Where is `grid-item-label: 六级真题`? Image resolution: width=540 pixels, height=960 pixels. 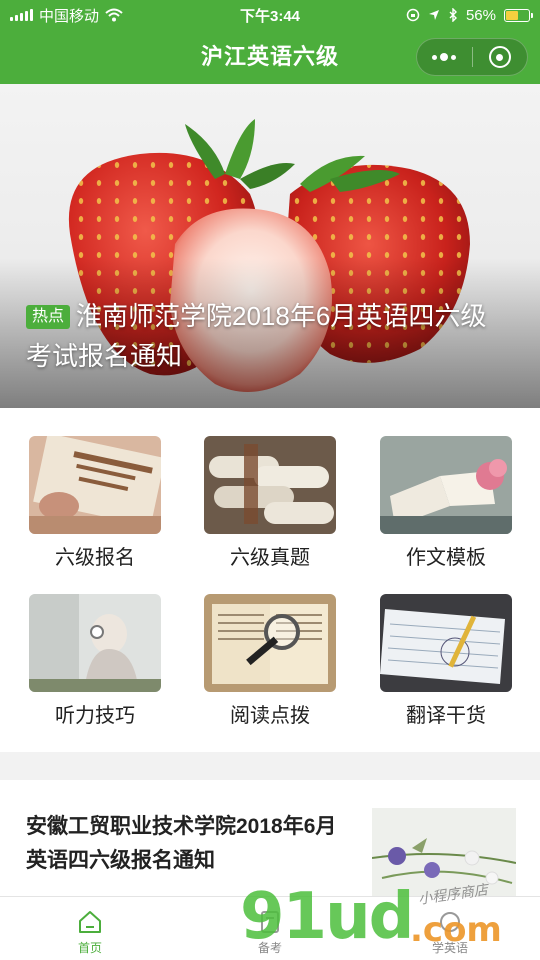
grid-item-label: 六级真题 is located at coordinates (270, 558).